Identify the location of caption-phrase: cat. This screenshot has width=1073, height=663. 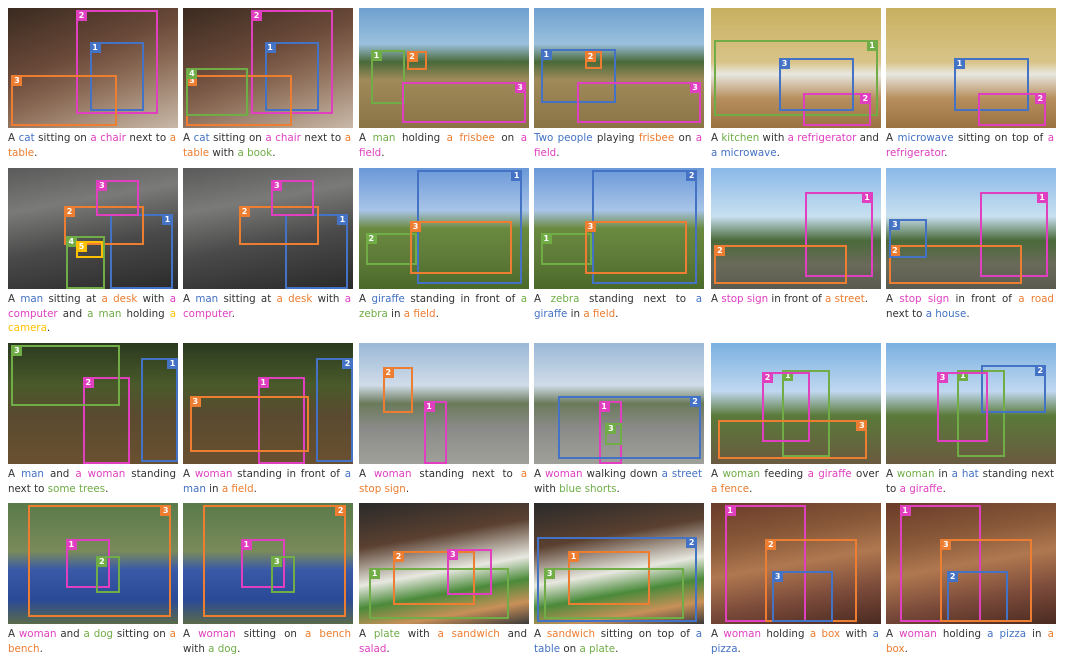
(26, 138).